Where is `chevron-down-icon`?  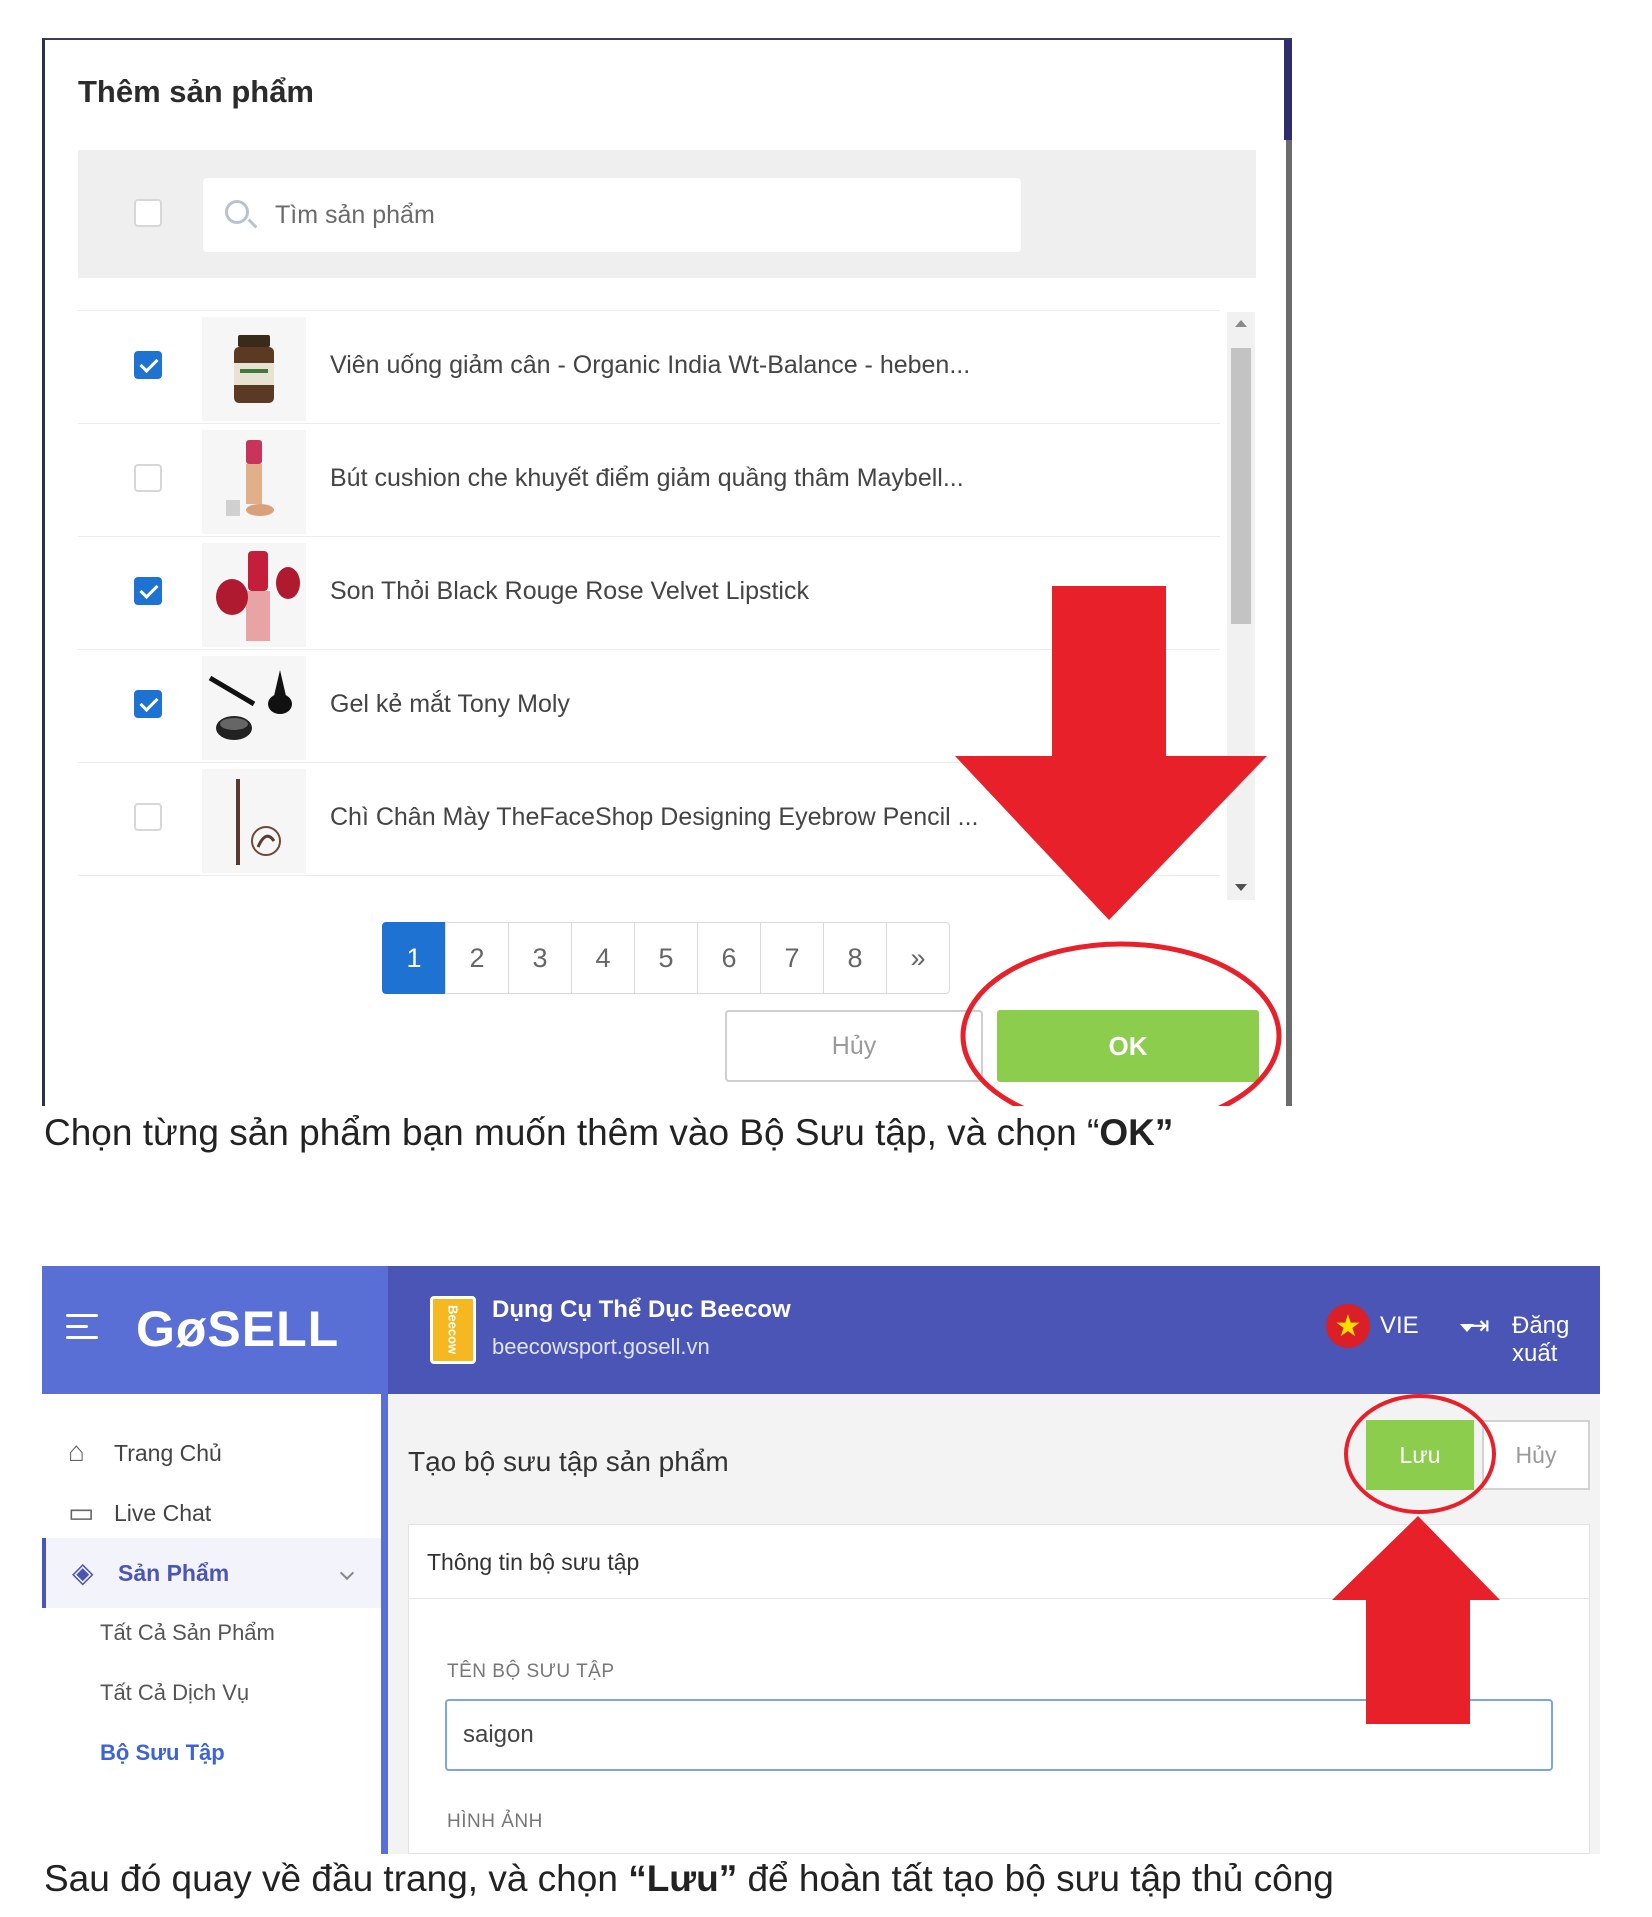
chevron-down-icon is located at coordinates (347, 1573).